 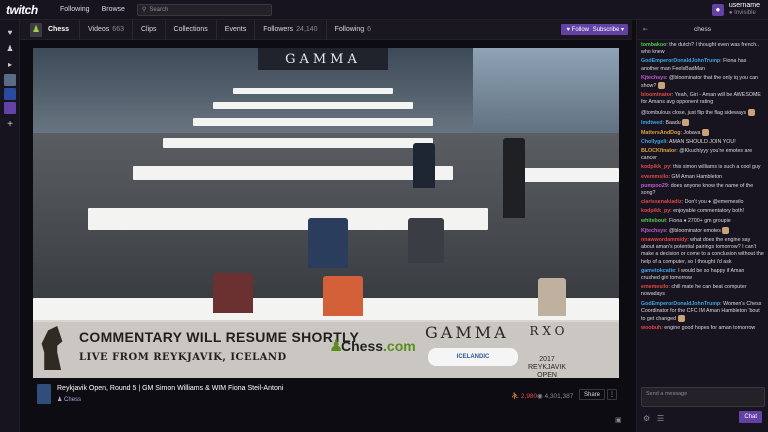 I want to click on chat-text: this simon williams is such a cool guy, so click(x=717, y=167).